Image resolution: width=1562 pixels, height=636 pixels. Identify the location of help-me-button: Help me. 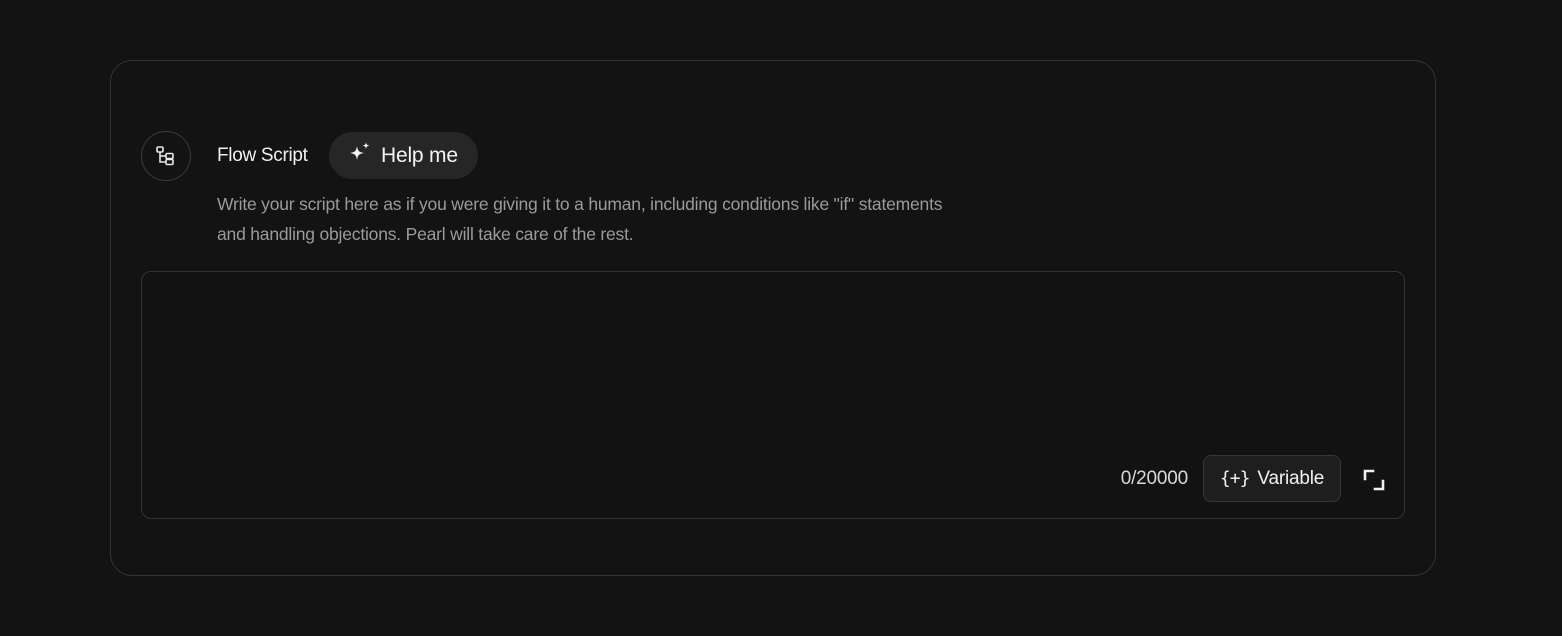
(403, 155).